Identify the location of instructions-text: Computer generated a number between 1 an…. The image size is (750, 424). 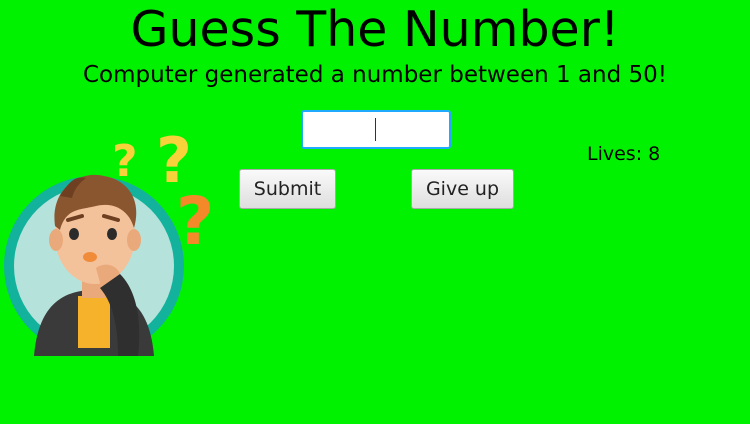
(375, 75).